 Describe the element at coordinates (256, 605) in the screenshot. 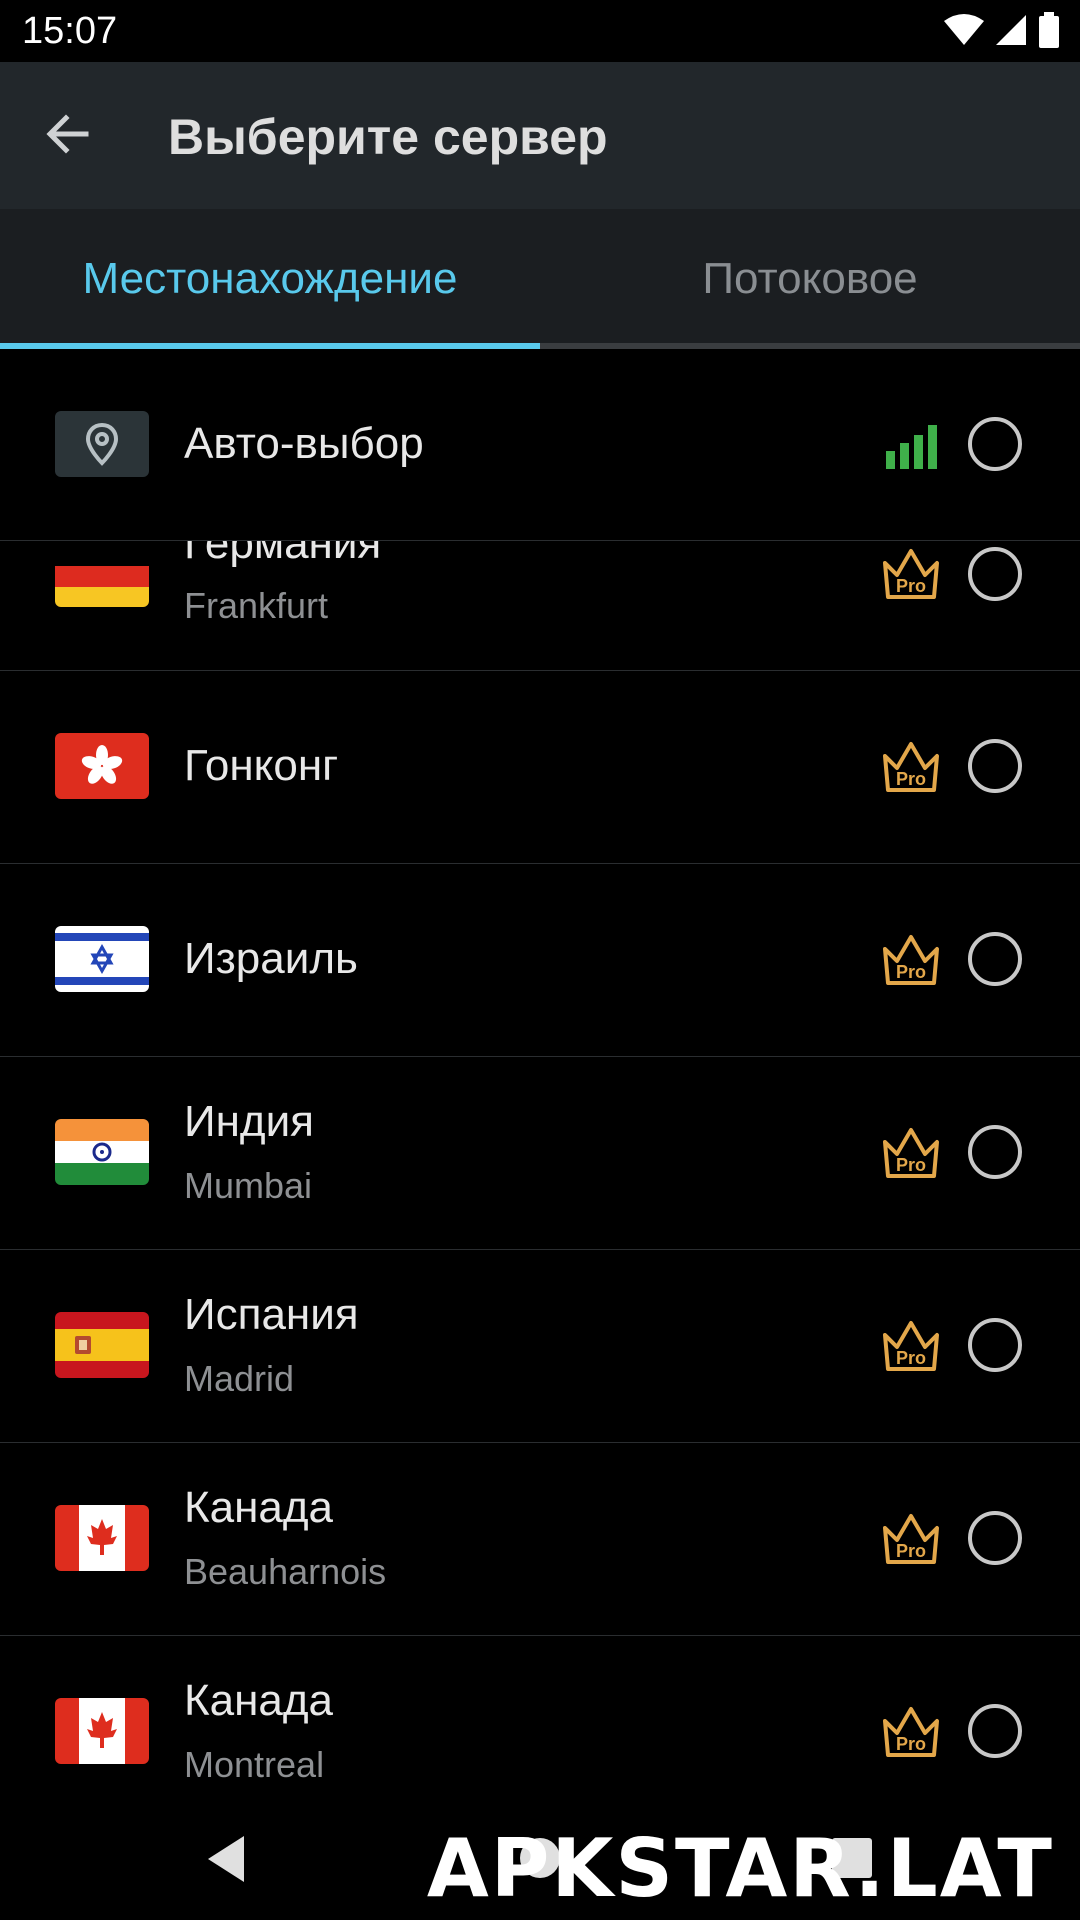

I see `server-city: Frankfurt` at that location.